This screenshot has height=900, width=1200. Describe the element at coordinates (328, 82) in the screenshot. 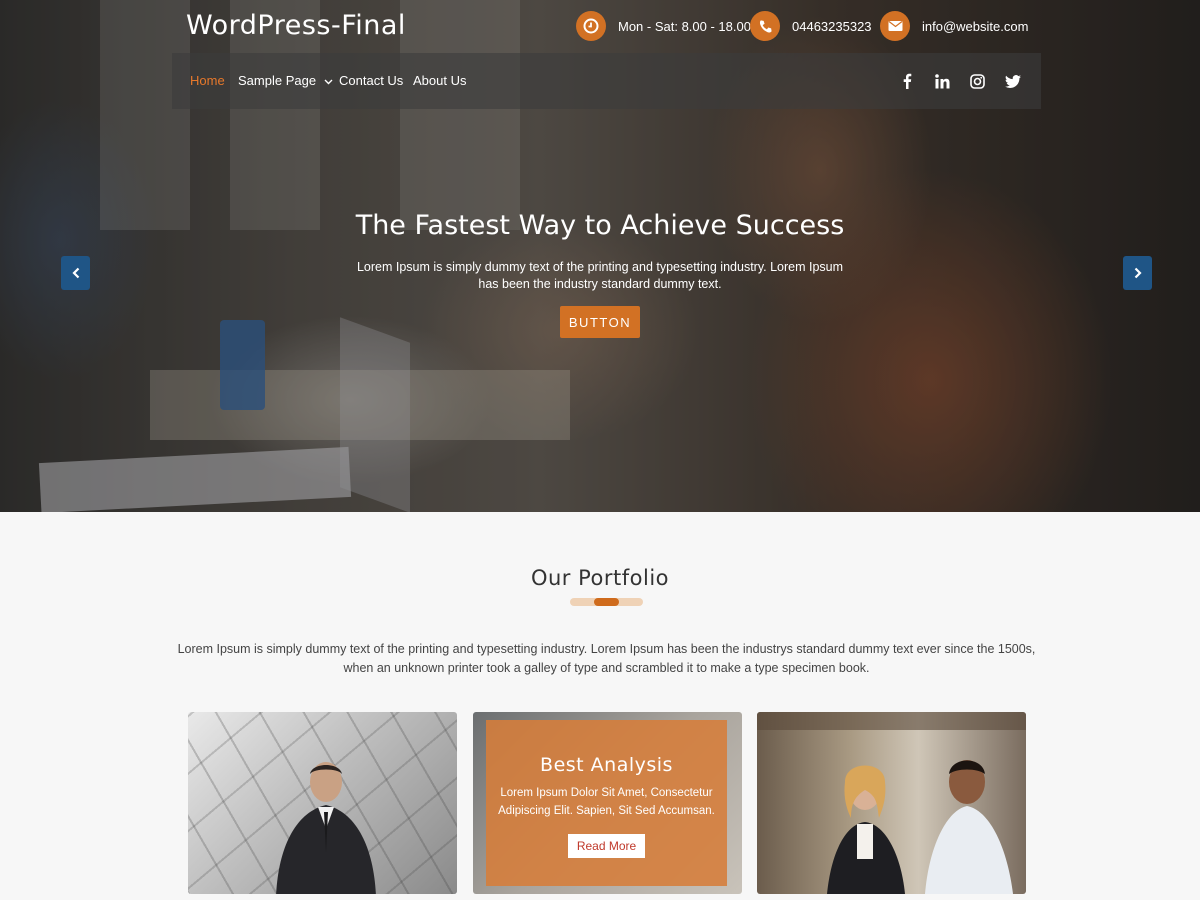

I see `chevron-down-icon` at that location.